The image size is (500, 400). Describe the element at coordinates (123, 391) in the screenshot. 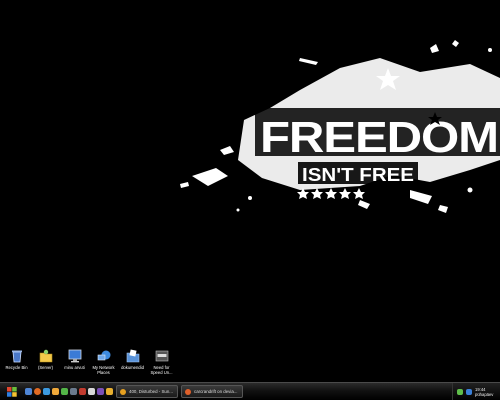

I see `media-player-icon` at that location.